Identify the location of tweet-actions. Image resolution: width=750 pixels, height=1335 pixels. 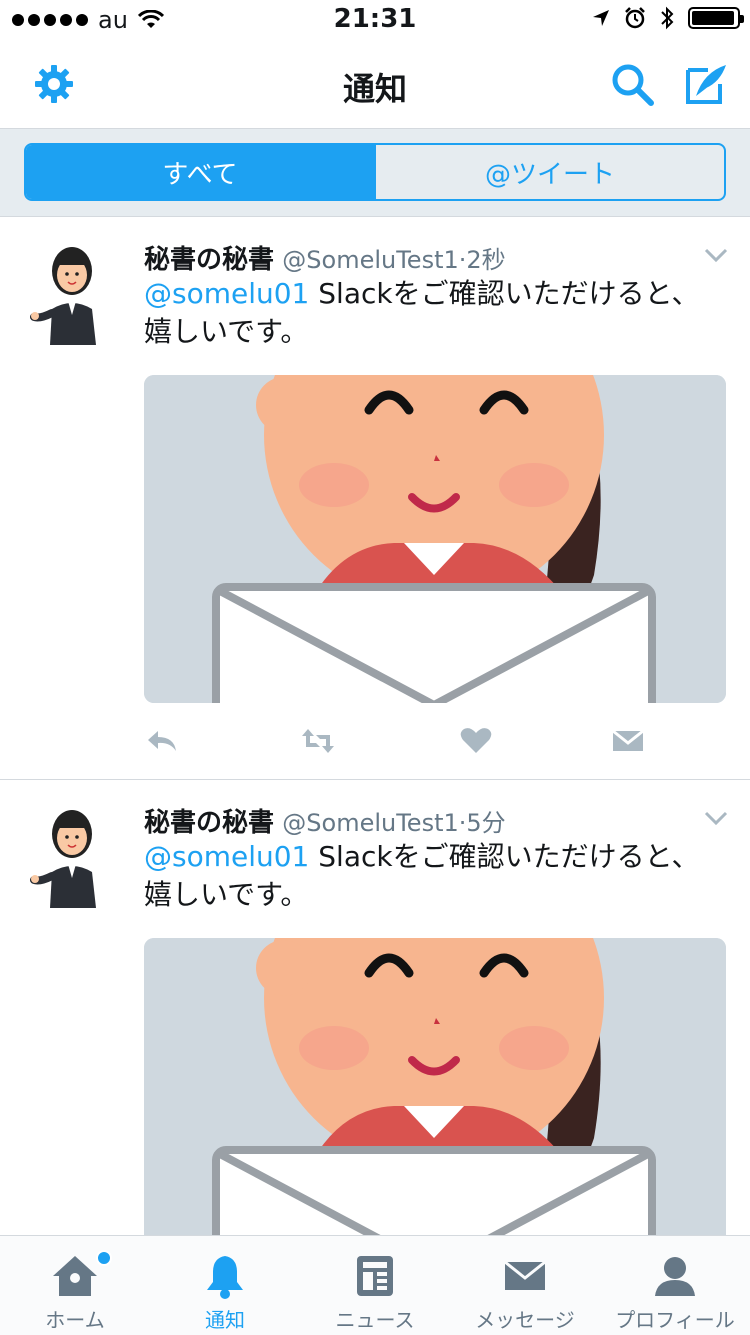
(404, 745).